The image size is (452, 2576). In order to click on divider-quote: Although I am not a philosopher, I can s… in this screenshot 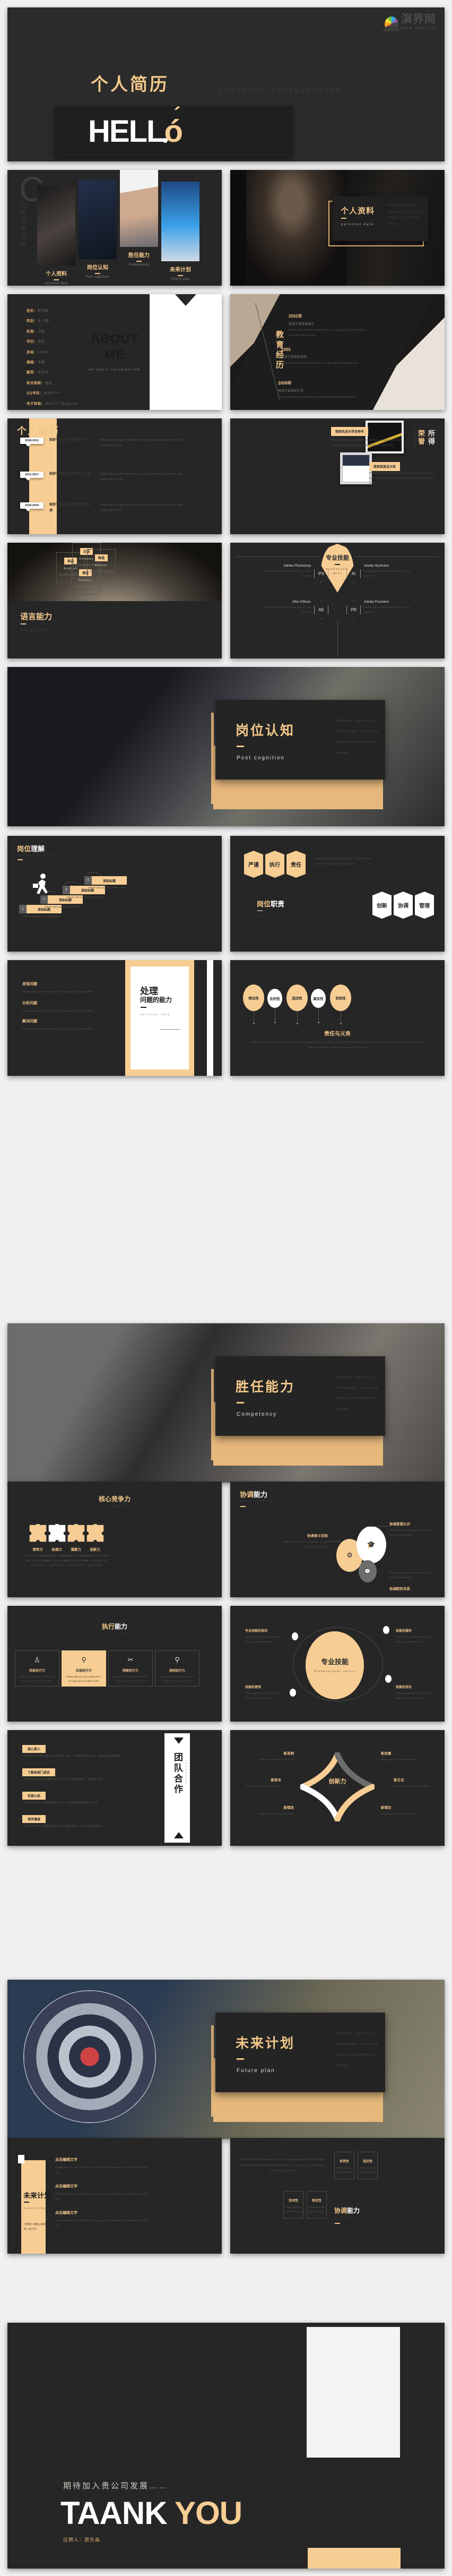, I will do `click(356, 1393)`.